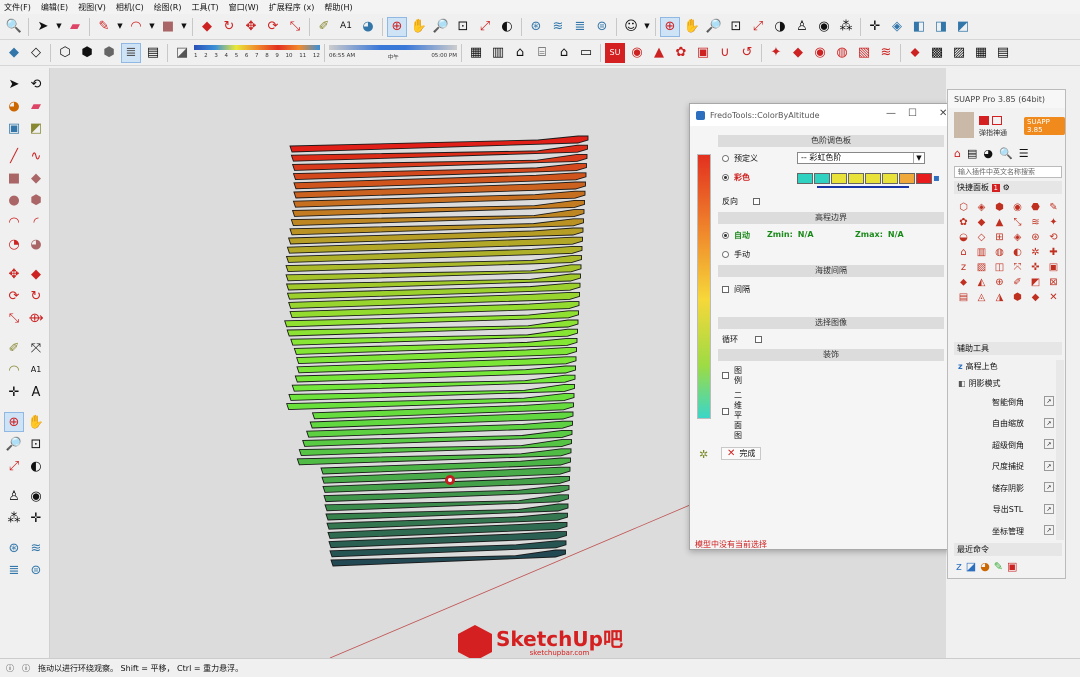 This screenshot has height=677, width=1080. I want to click on back-edges-icon: ◇, so click(36, 53).